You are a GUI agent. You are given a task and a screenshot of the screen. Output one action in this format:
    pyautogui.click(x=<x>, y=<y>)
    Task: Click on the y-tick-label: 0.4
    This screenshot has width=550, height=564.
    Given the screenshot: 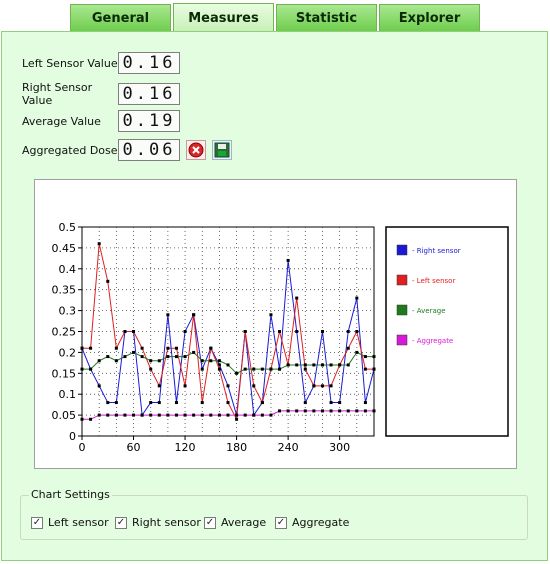 What is the action you would take?
    pyautogui.click(x=68, y=269)
    